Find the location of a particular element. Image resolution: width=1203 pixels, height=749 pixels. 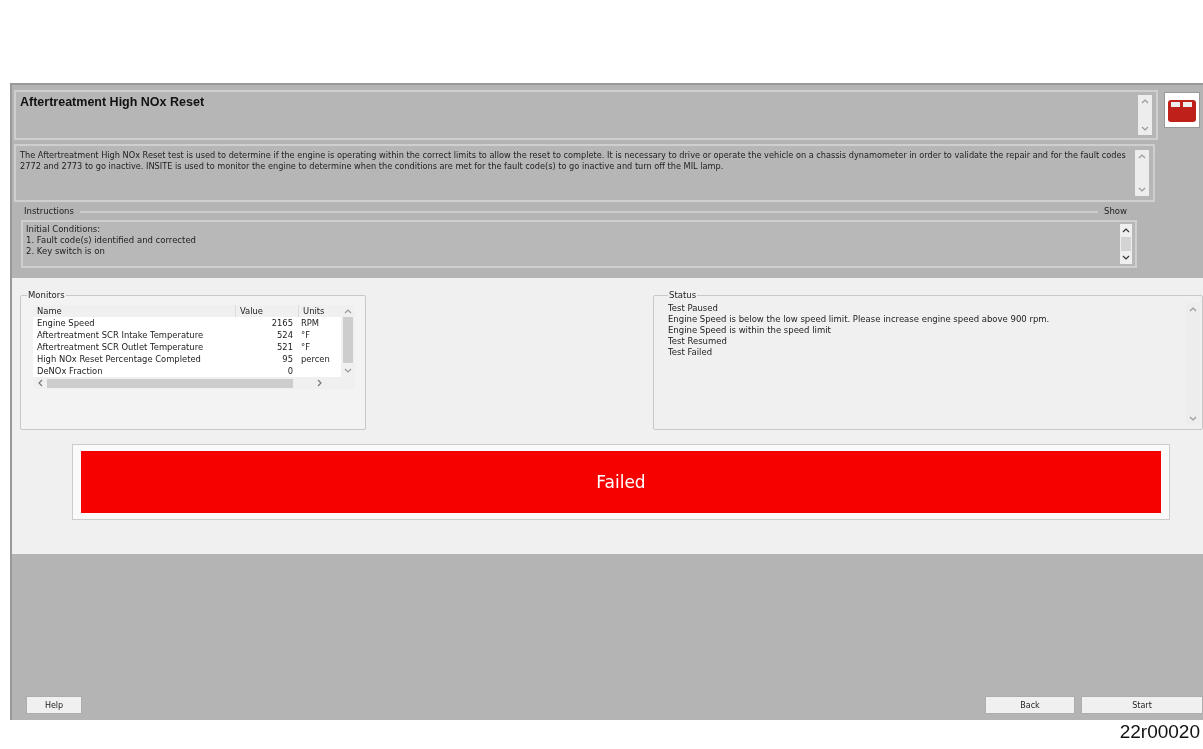

table-cell-text: Aftertreatment SCR Outlet Temperature is located at coordinates (120, 347).